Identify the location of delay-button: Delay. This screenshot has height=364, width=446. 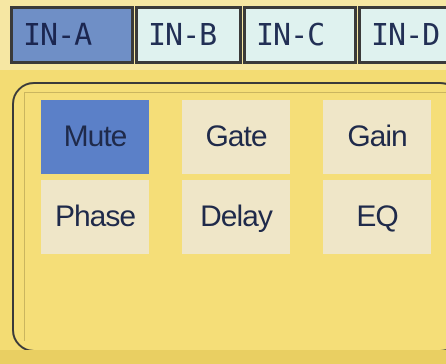
(236, 217).